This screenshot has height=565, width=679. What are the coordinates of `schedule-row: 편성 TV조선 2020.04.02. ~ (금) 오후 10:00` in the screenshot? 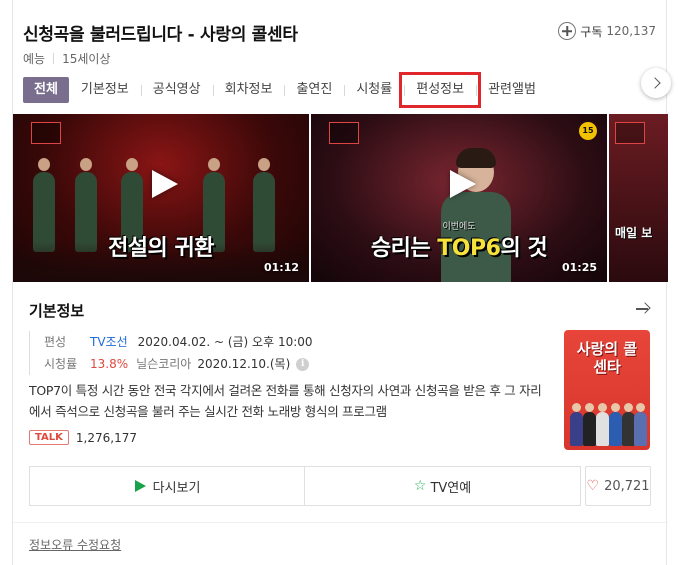 It's located at (178, 342).